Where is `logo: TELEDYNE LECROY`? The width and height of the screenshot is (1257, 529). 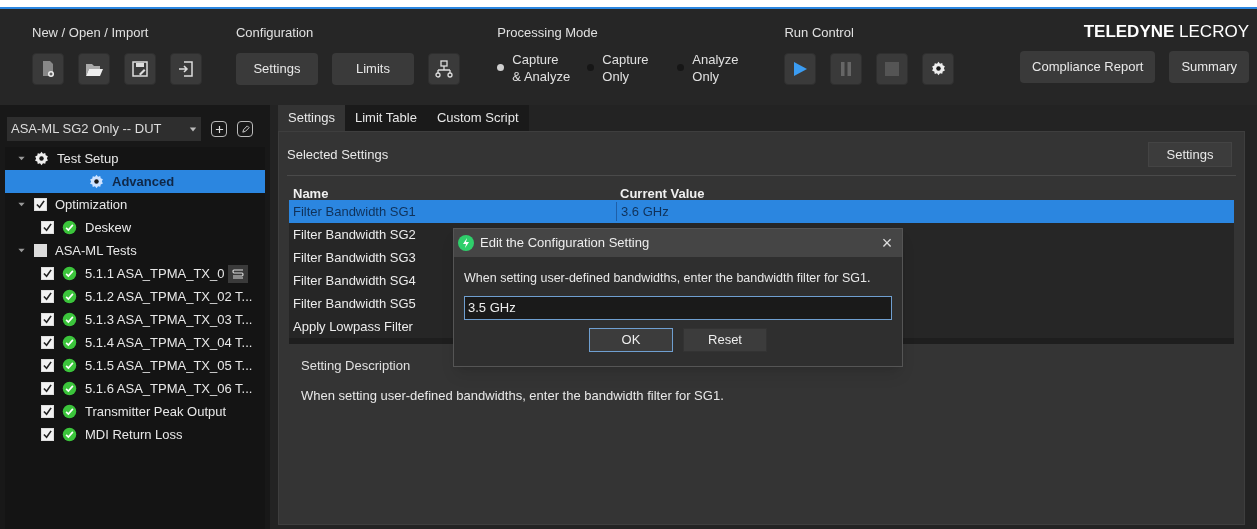
logo: TELEDYNE LECROY is located at coordinates (1166, 32).